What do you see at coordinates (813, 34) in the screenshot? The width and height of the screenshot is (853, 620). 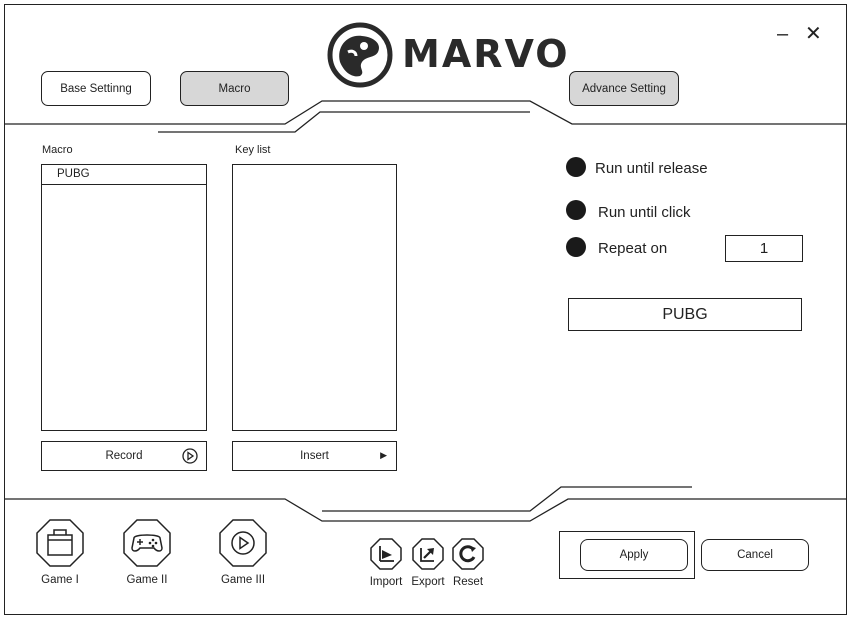 I see `close-button: ✕` at bounding box center [813, 34].